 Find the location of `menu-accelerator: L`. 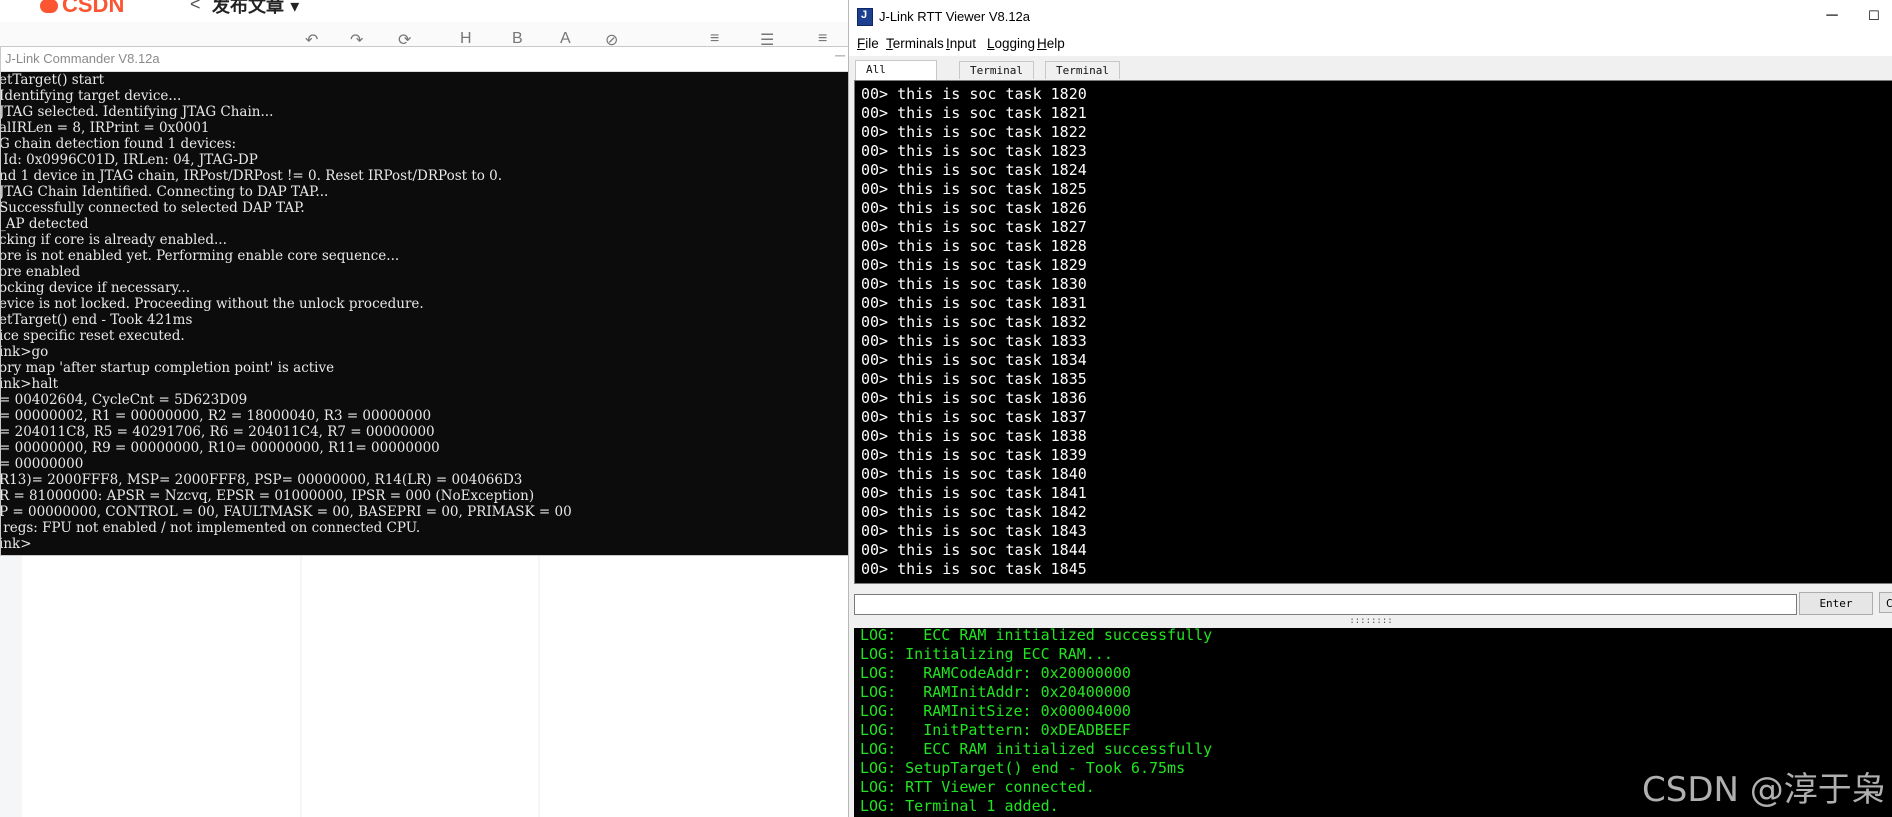

menu-accelerator: L is located at coordinates (991, 43).